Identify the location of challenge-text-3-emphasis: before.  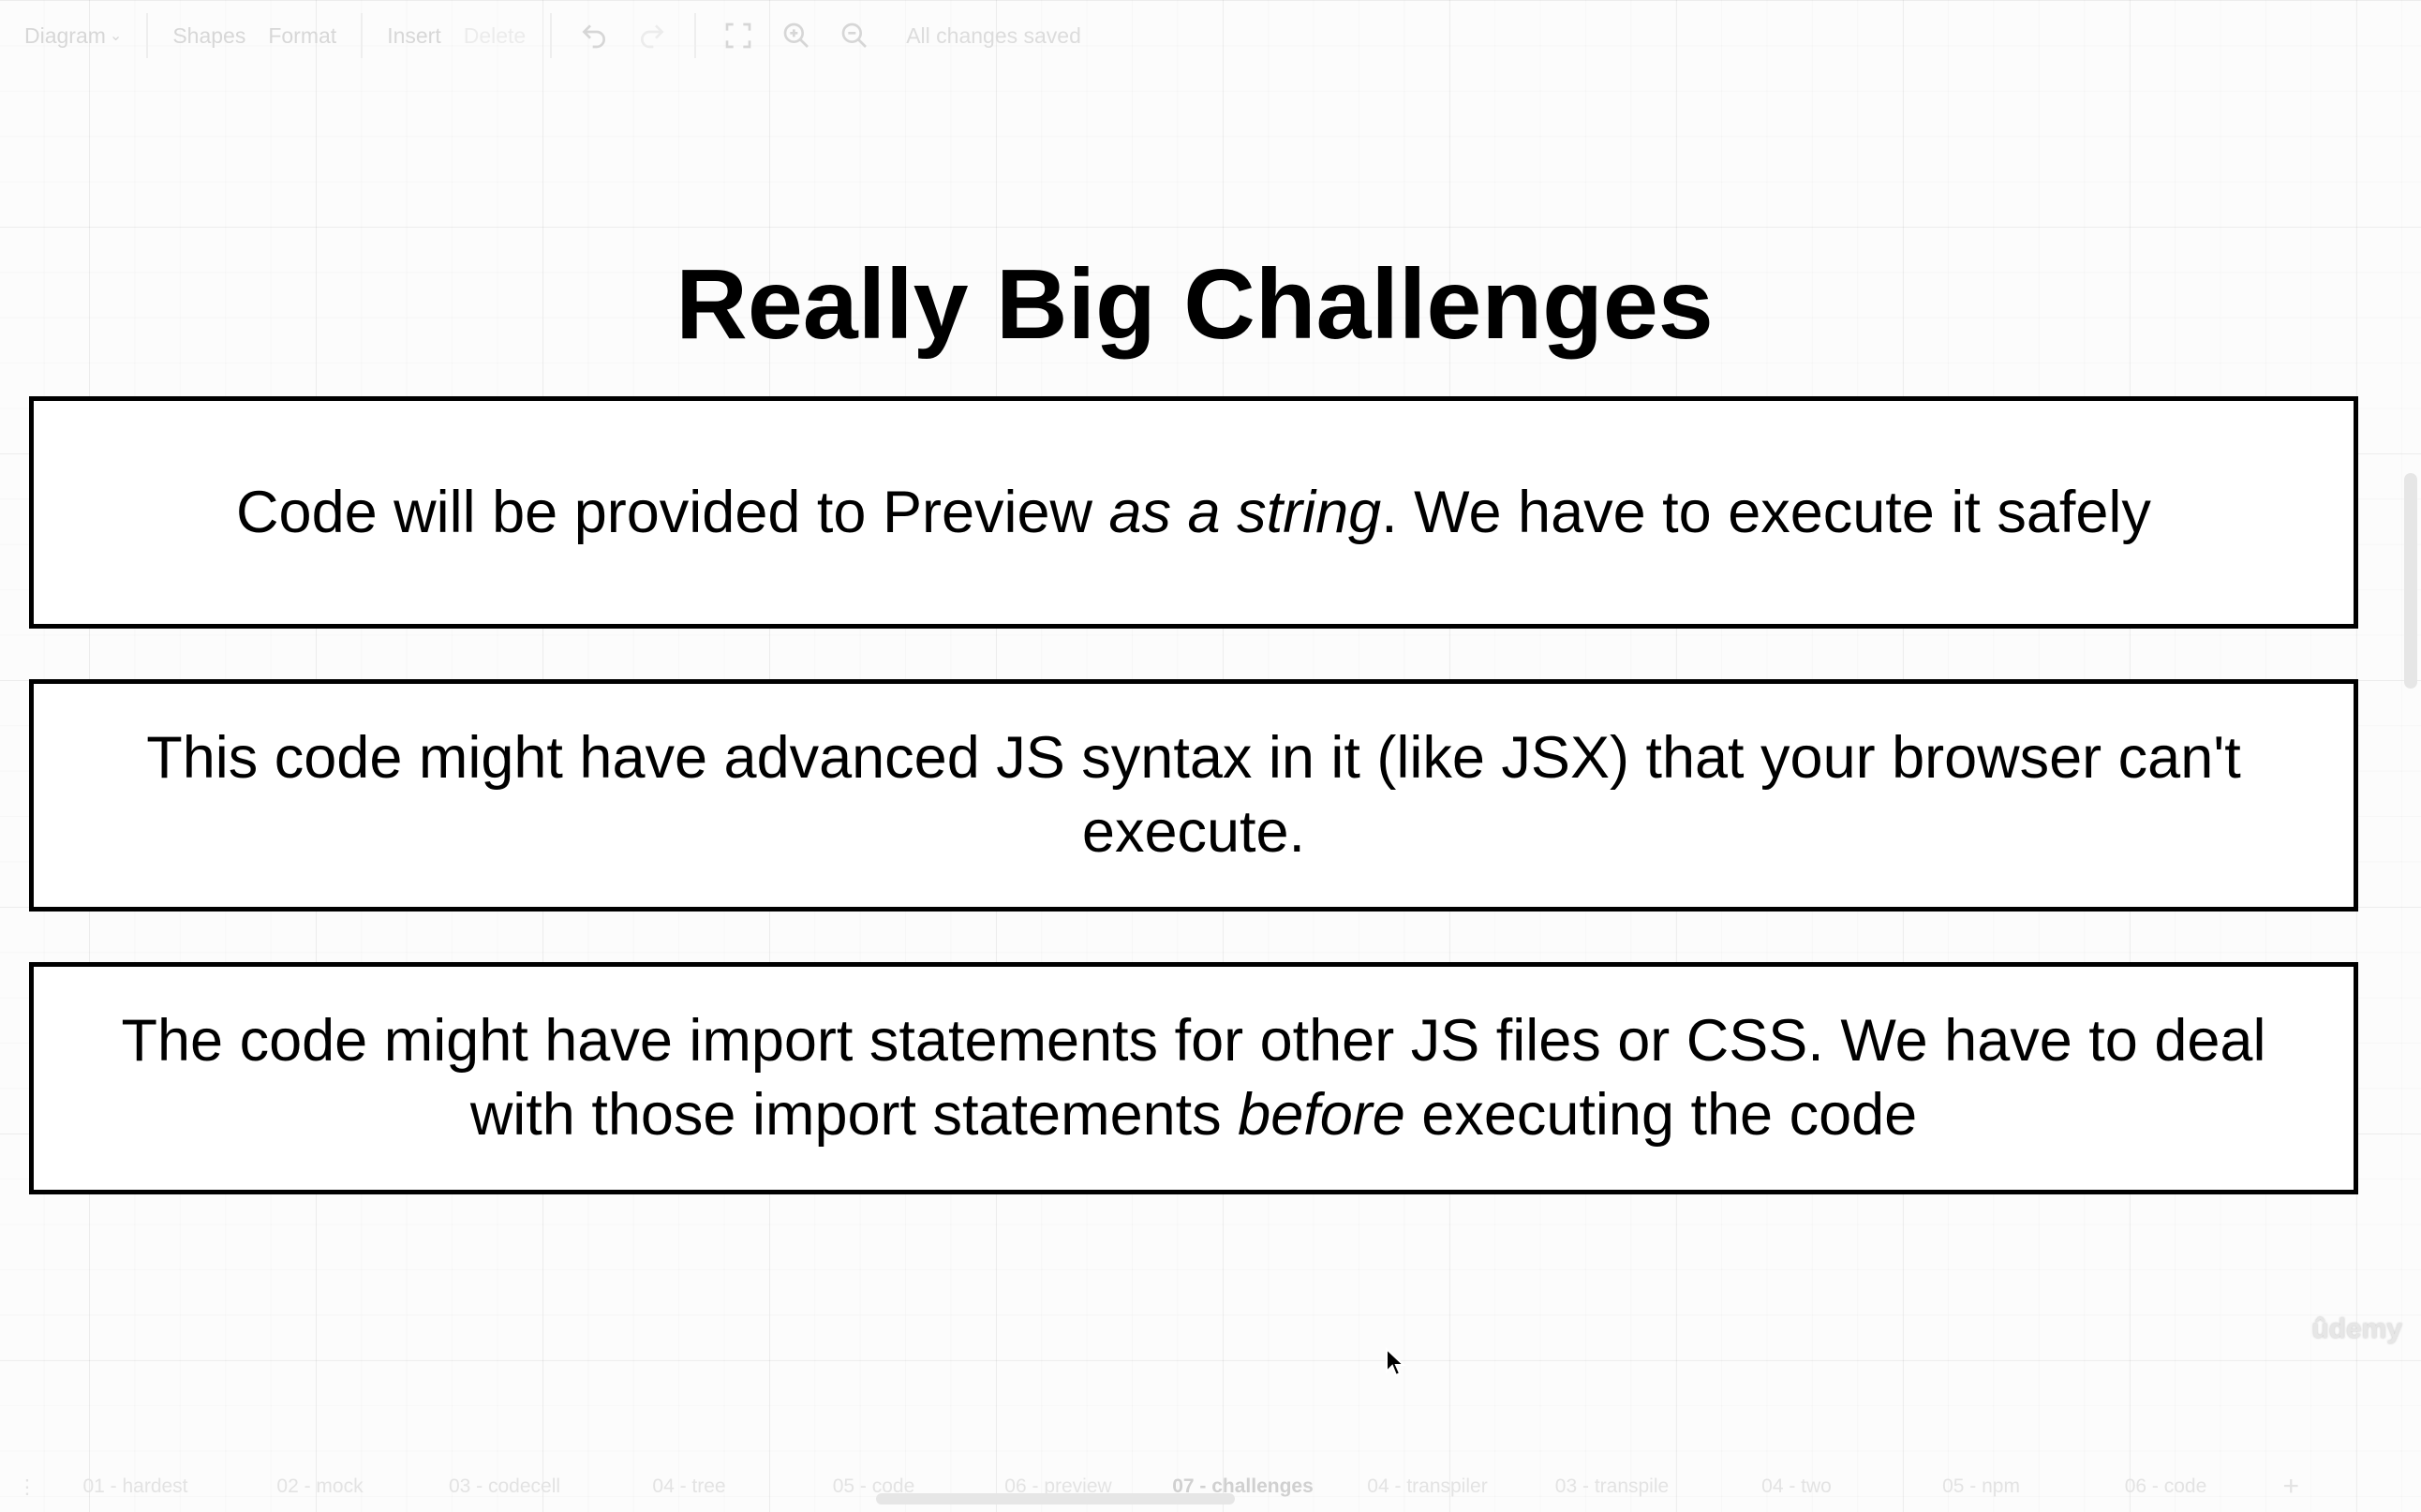
(1322, 1115).